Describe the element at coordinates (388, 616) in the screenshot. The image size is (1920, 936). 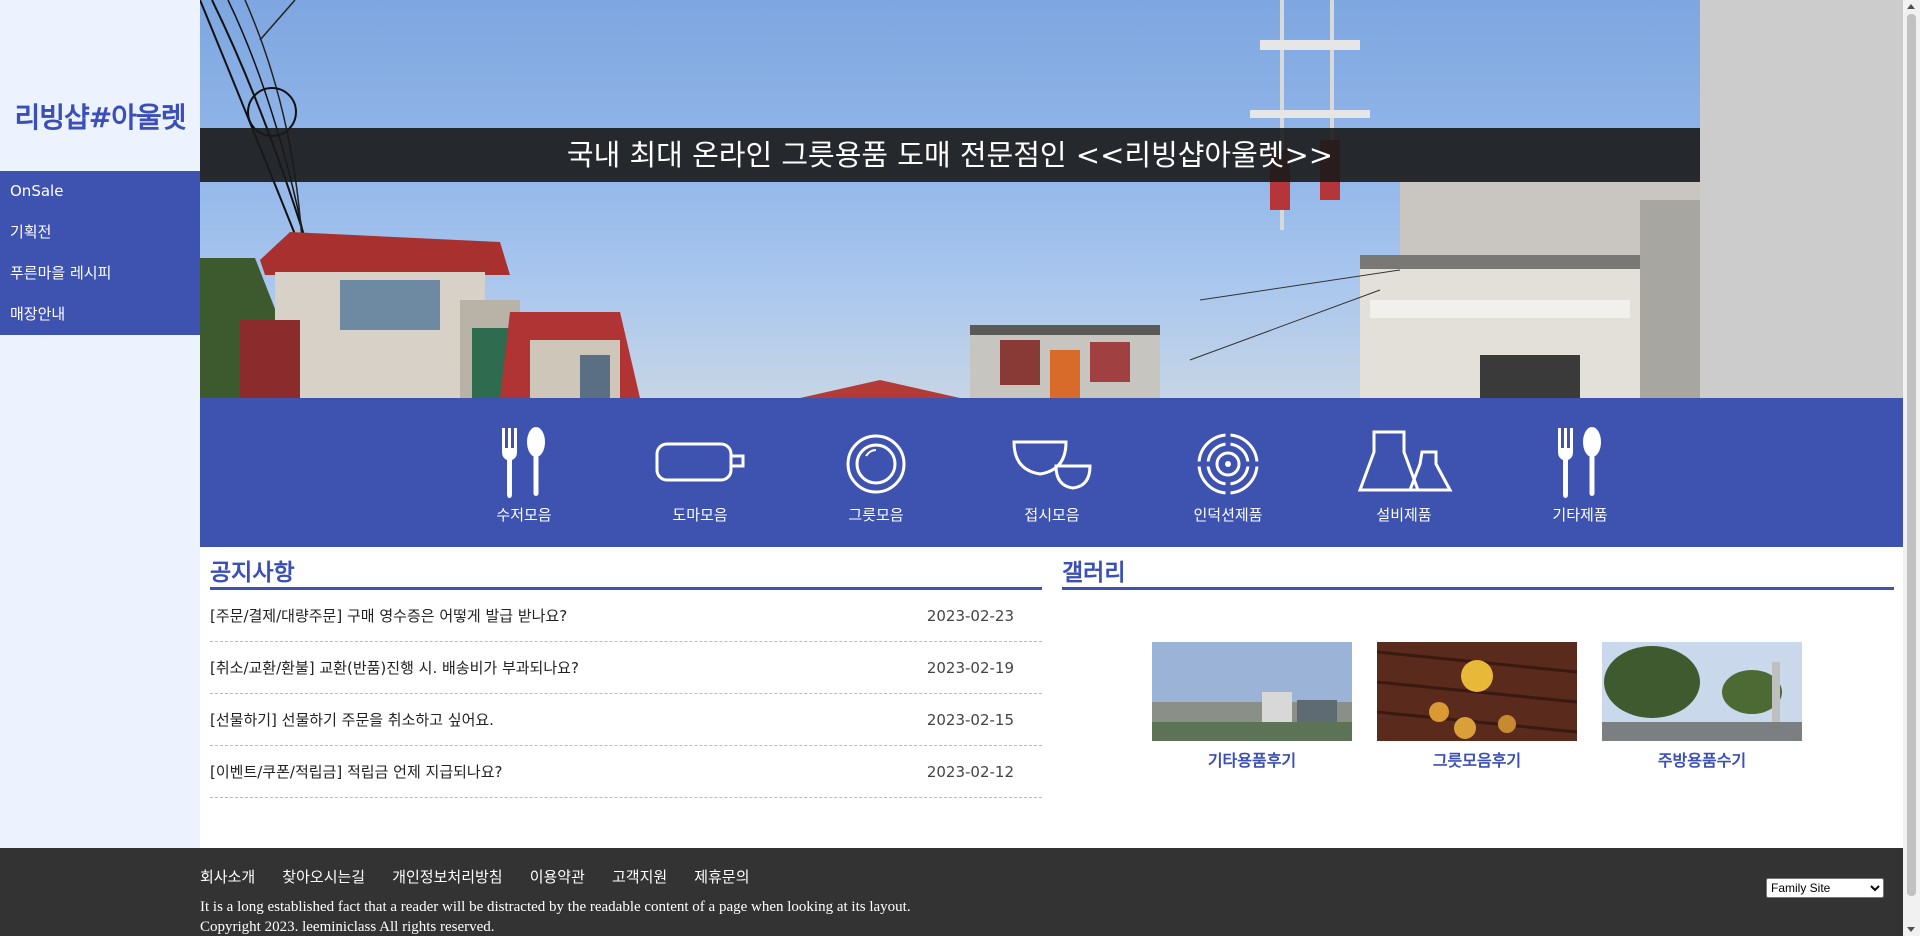
I see `notice-item-title: [주문/결제/대량주문] 구매 영수증은 어떻게 발급 받나요?` at that location.